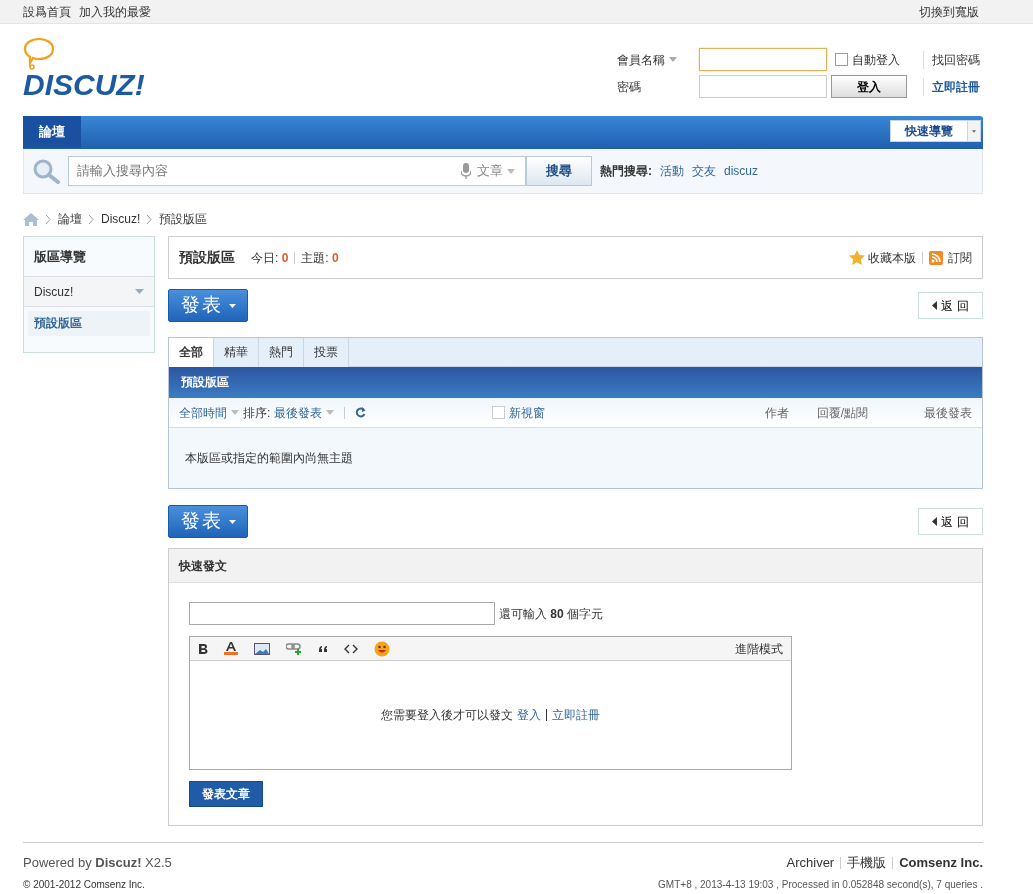 The image size is (1033, 894). I want to click on copyright-text: © 2001-2012 Comsenz Inc., so click(84, 884).